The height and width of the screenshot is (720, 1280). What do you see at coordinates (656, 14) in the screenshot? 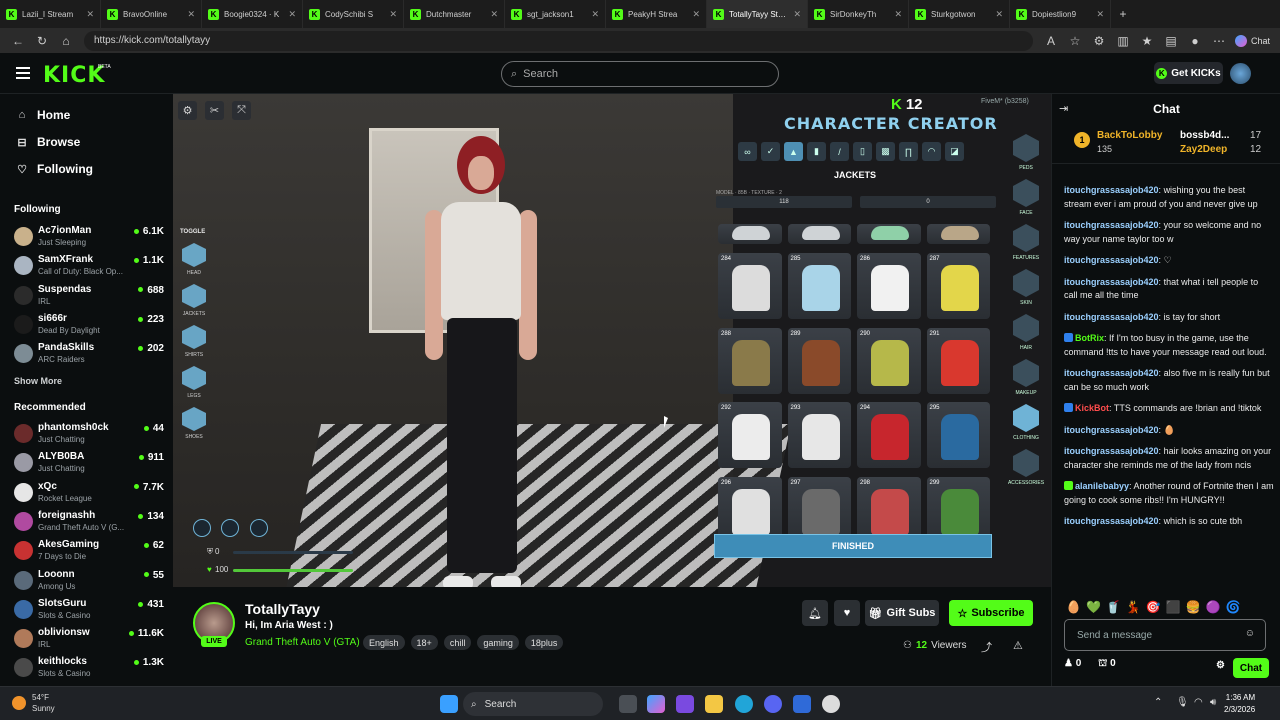
I see `browser-tab: K PeakyH Strea ✕` at bounding box center [656, 14].